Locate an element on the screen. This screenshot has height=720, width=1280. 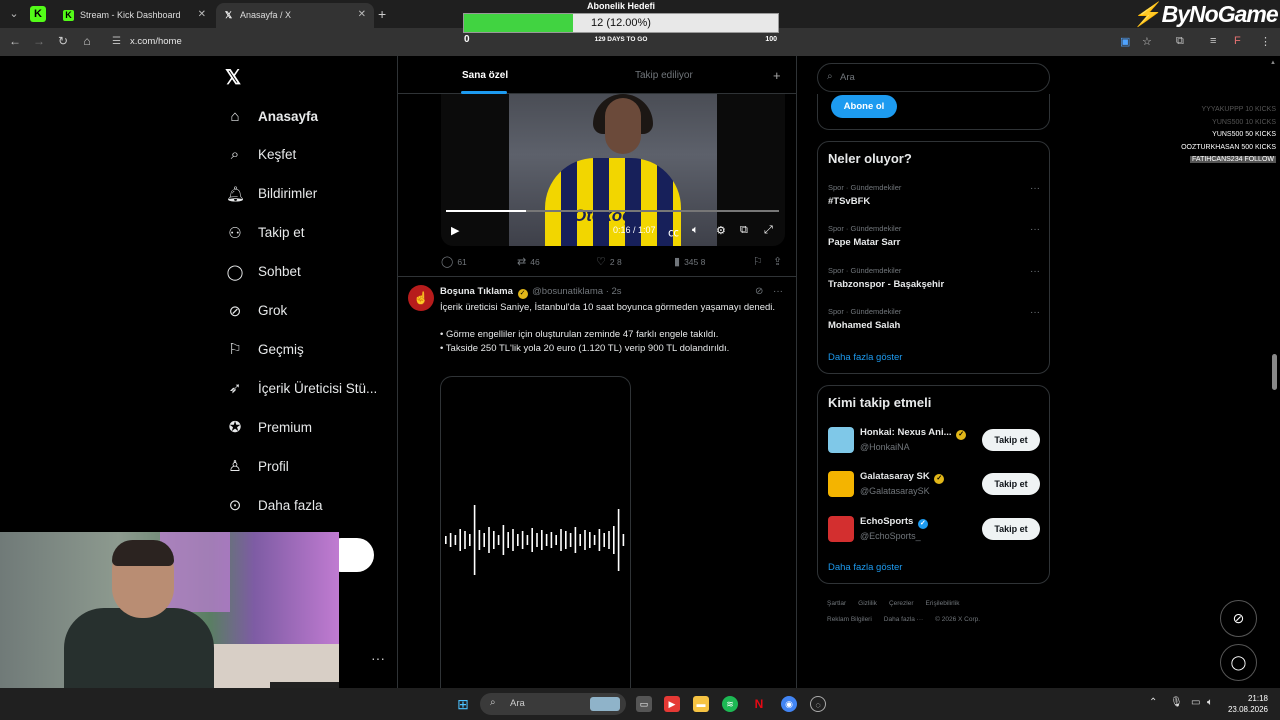
footer-link: Reklam Bilgileri is located at coordinates (849, 619).